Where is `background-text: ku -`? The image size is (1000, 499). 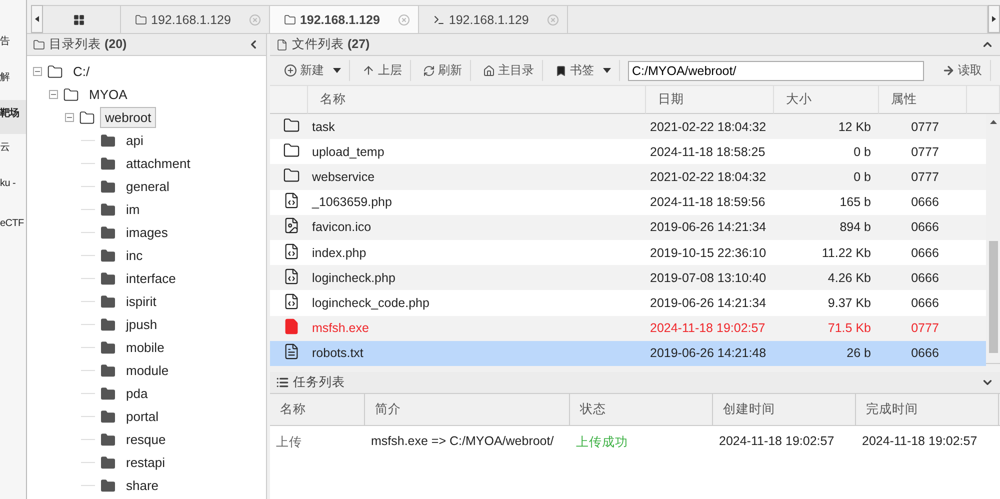 background-text: ku - is located at coordinates (8, 184).